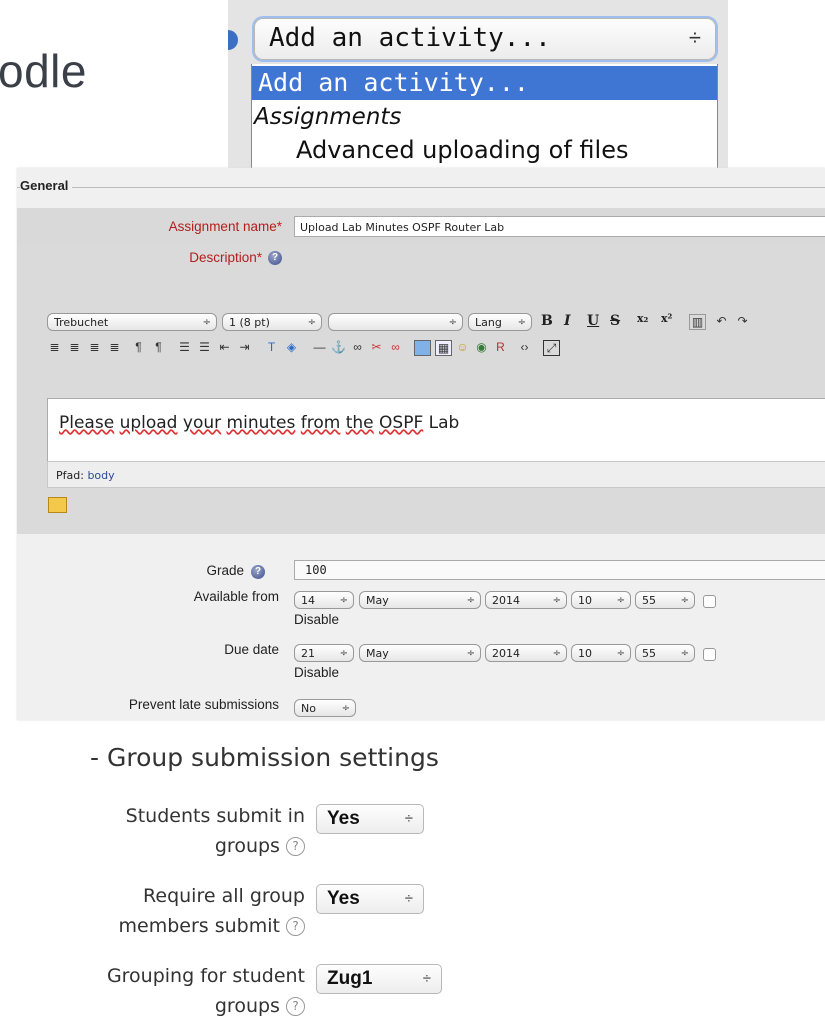  Describe the element at coordinates (444, 423) in the screenshot. I see `editor-word: Lab` at that location.